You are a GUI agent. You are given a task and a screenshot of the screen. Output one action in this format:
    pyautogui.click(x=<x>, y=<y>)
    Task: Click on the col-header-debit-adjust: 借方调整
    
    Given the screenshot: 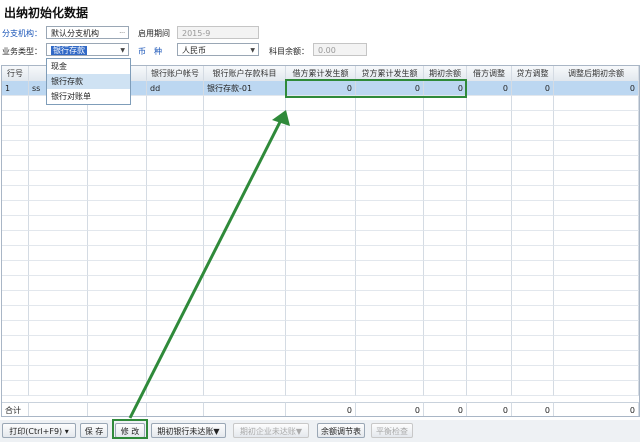 What is the action you would take?
    pyautogui.click(x=489, y=73)
    